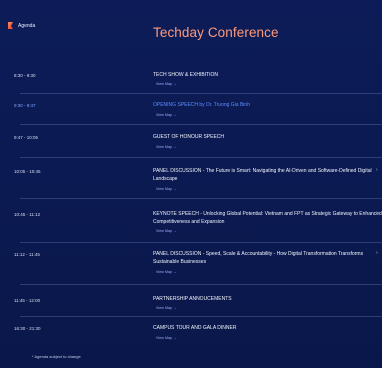 This screenshot has width=382, height=368. Describe the element at coordinates (56, 356) in the screenshot. I see `agenda-footnote: * Agenda subject to change` at that location.